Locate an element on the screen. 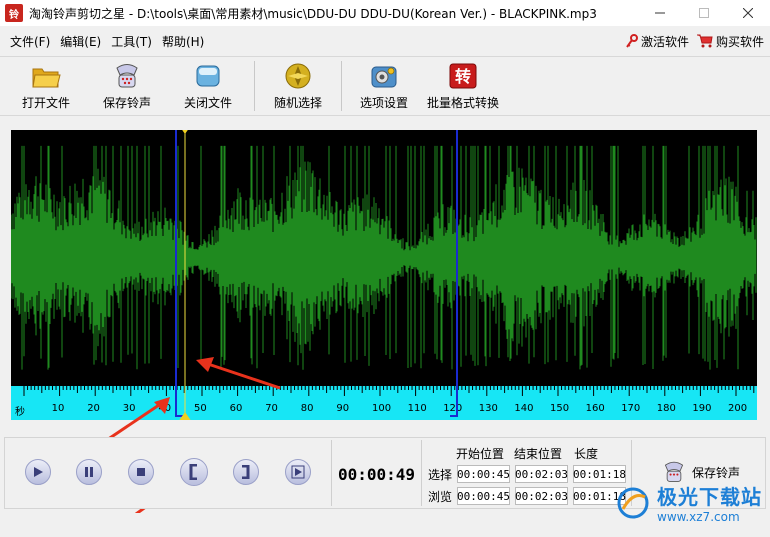 The image size is (770, 537). watermark-title: 极光下载站 is located at coordinates (709, 497).